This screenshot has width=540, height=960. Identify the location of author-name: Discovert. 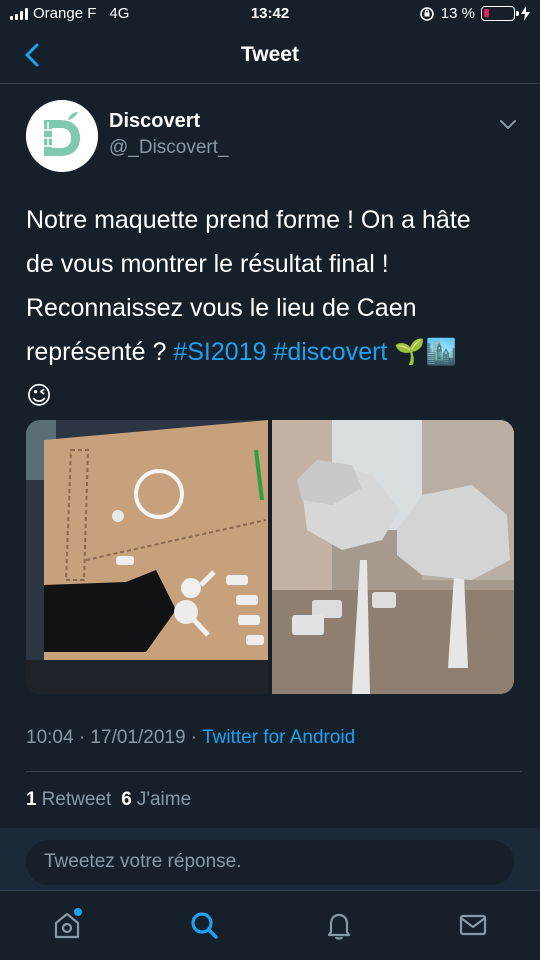
(154, 121).